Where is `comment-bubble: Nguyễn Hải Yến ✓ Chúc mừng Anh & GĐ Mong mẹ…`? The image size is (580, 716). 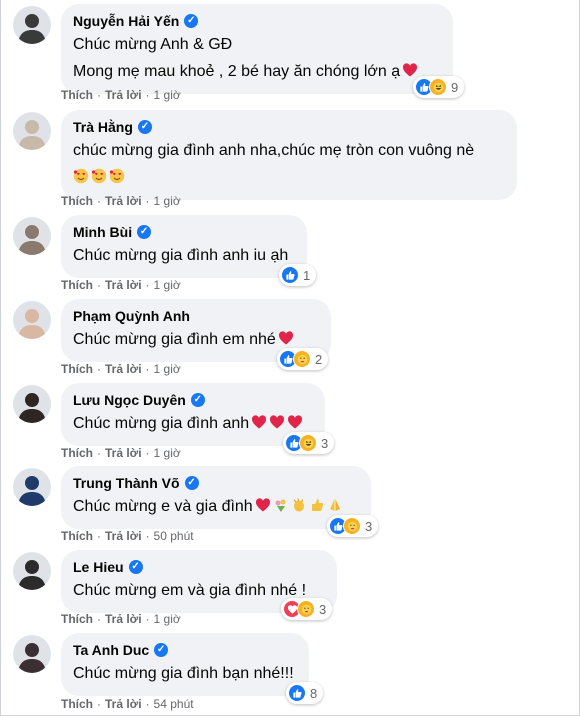
comment-bubble: Nguyễn Hải Yến ✓ Chúc mừng Anh & GĐ Mong mẹ… is located at coordinates (257, 49).